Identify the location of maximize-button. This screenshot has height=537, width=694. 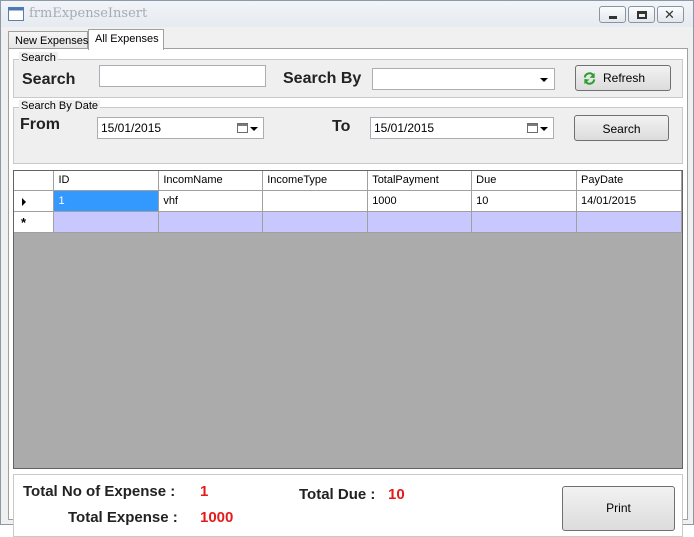
(641, 14).